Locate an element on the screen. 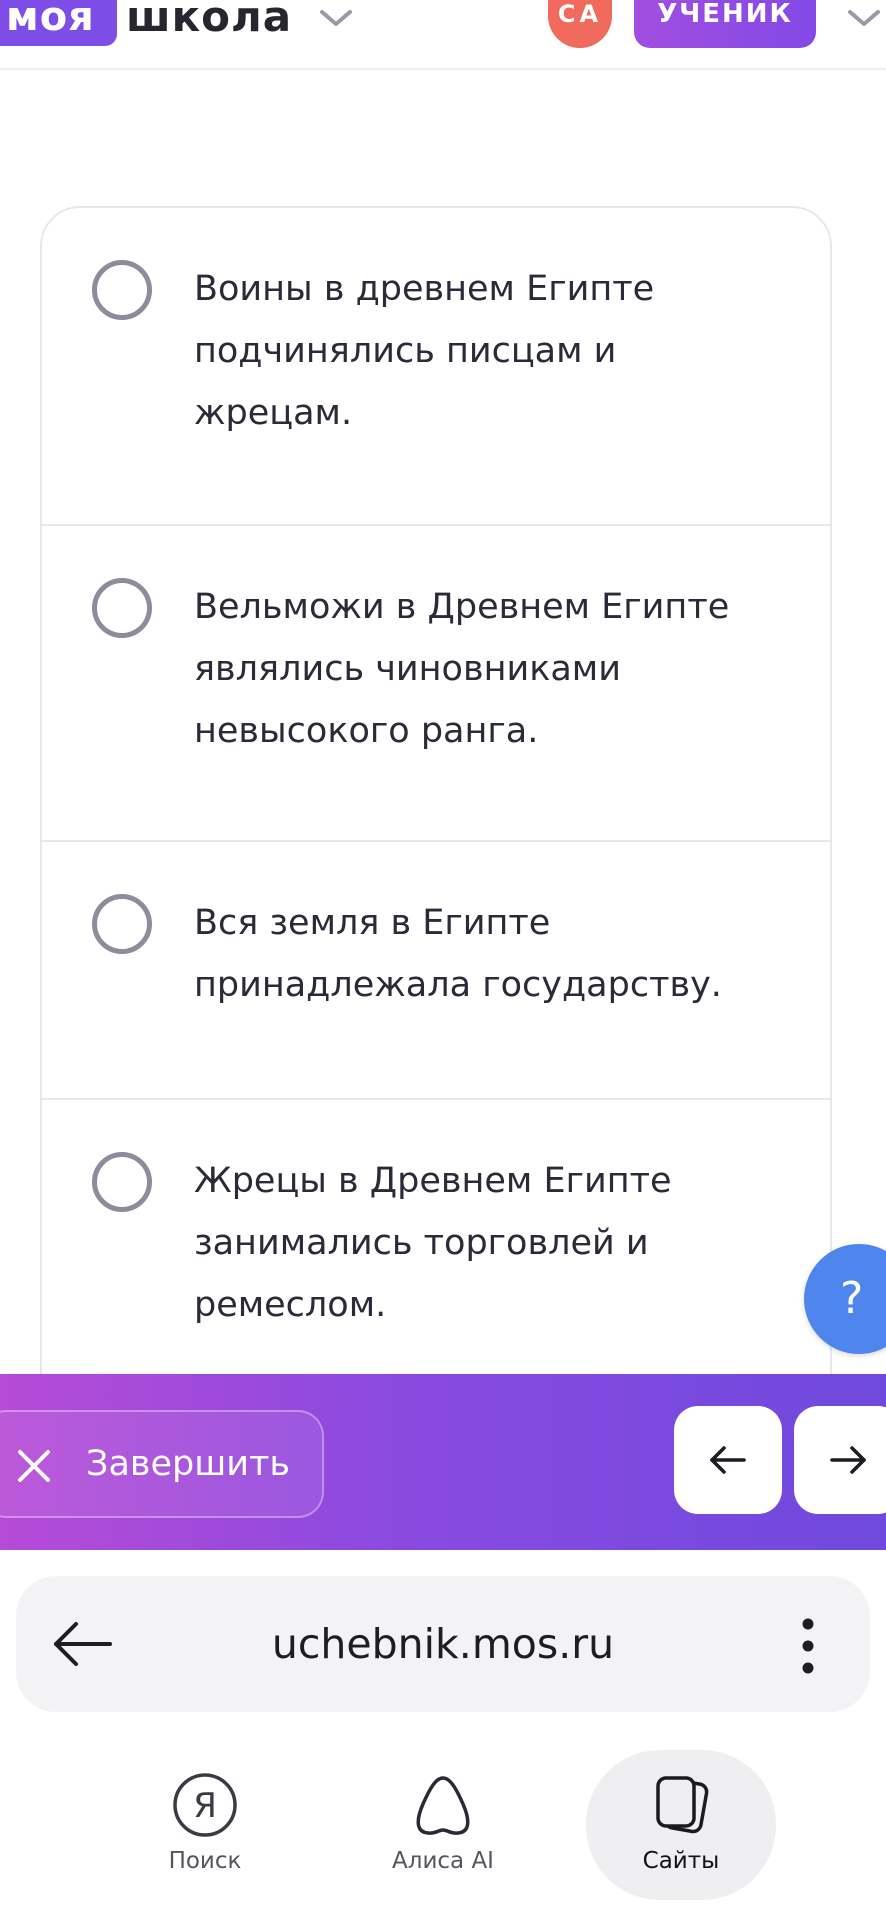 Image resolution: width=886 pixels, height=1920 pixels. previous-question-button is located at coordinates (728, 1460).